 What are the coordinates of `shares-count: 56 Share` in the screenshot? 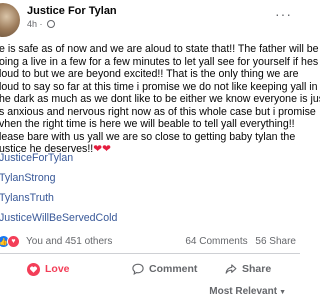 It's located at (275, 241).